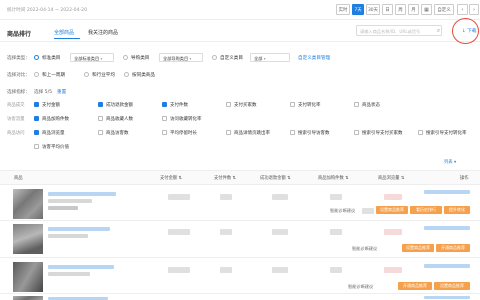 This screenshot has height=300, width=480. I want to click on next-arrow-icon: ›, so click(474, 9).